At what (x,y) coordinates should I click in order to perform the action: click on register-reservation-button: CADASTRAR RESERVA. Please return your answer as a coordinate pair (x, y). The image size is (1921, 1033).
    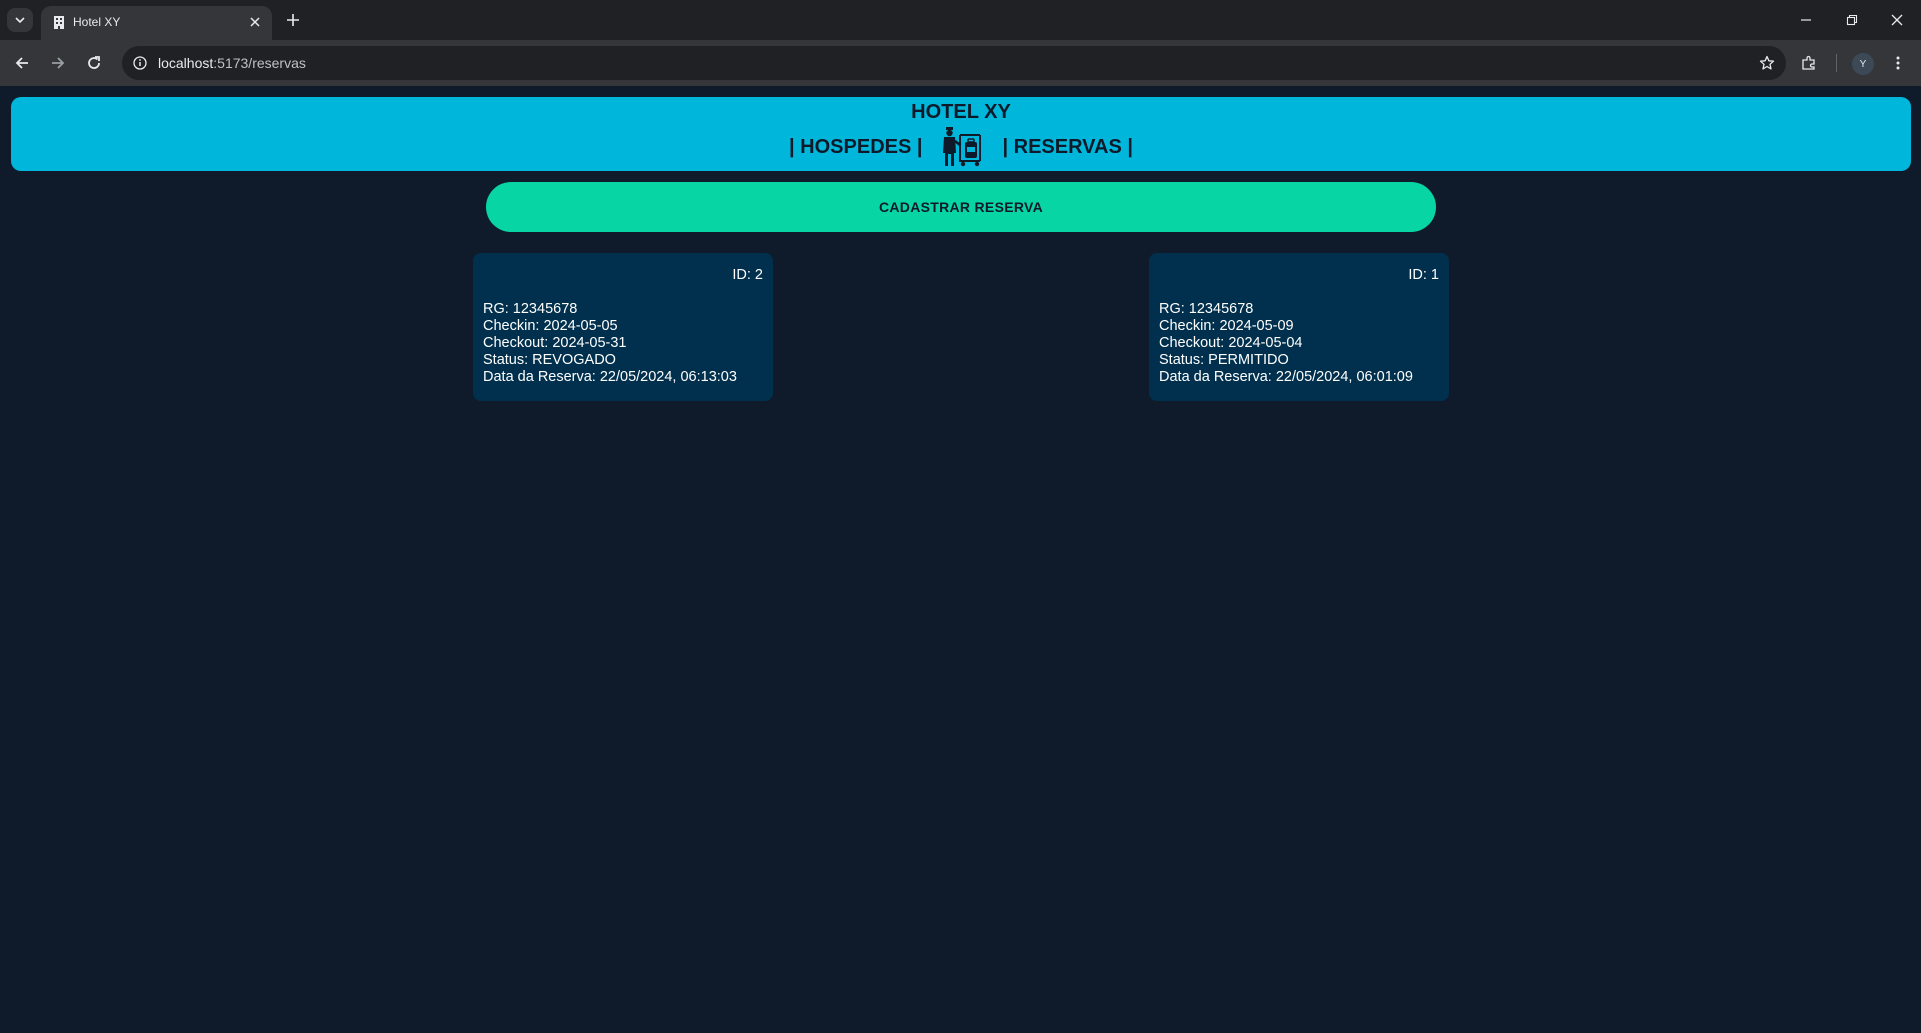
    Looking at the image, I should click on (961, 207).